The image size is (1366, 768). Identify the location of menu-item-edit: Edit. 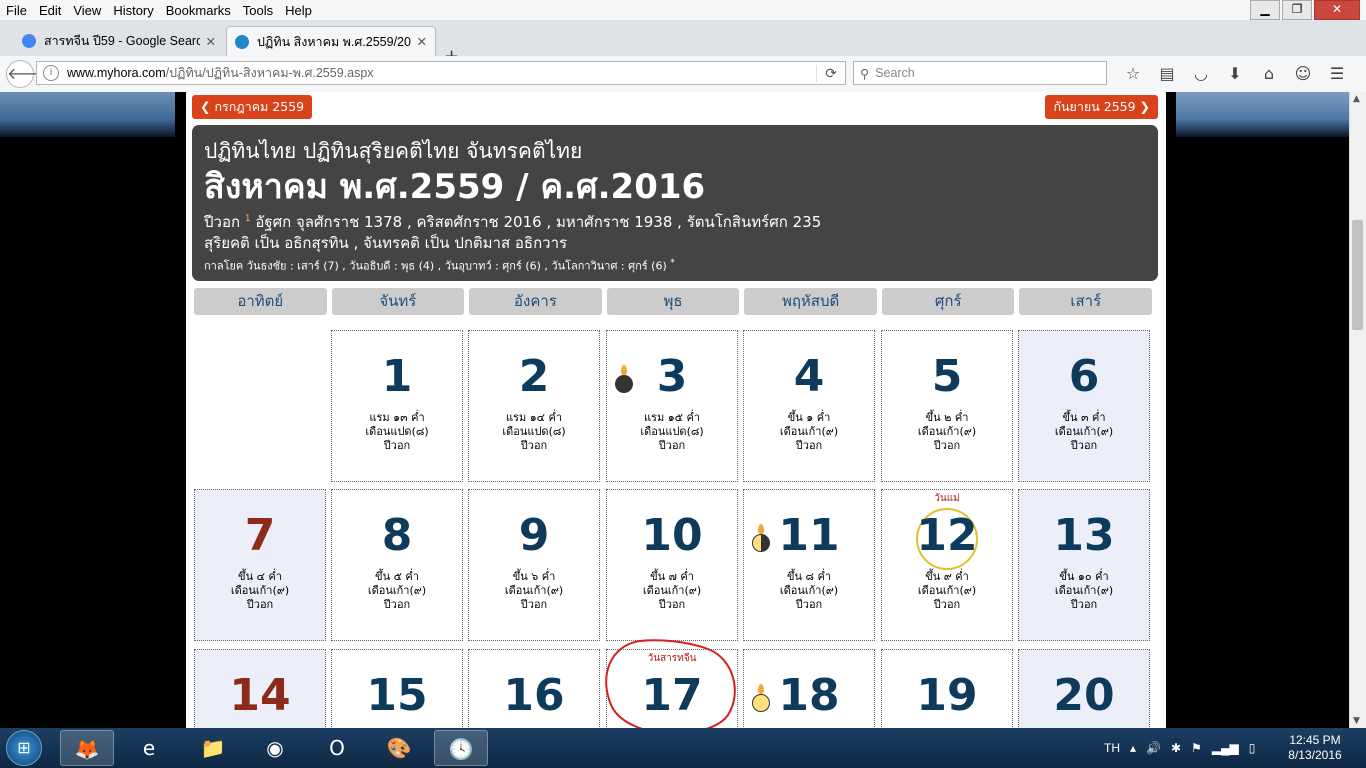
(50, 10).